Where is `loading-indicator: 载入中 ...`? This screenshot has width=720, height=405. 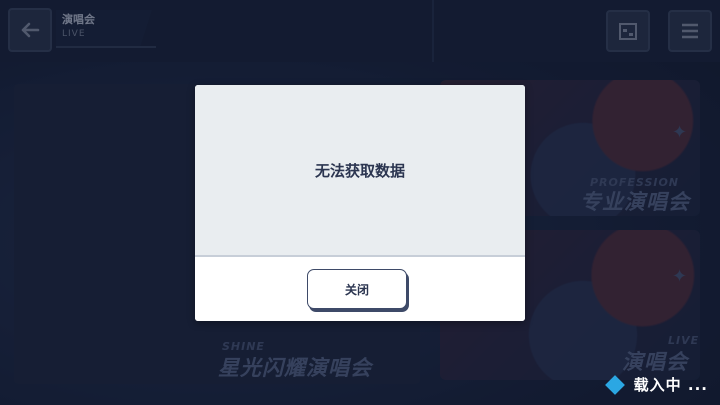
loading-indicator: 载入中 ... is located at coordinates (656, 384).